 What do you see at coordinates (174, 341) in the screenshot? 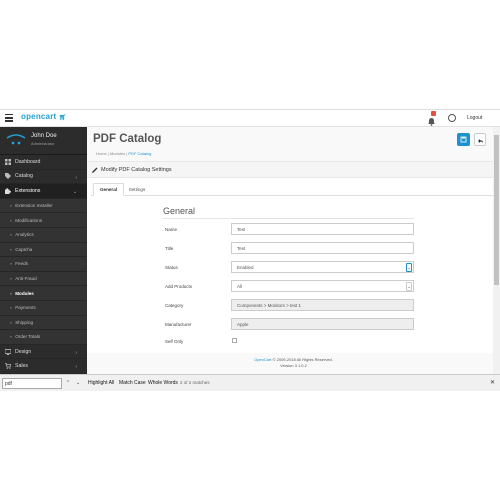
I see `self-only-label: Self Only` at bounding box center [174, 341].